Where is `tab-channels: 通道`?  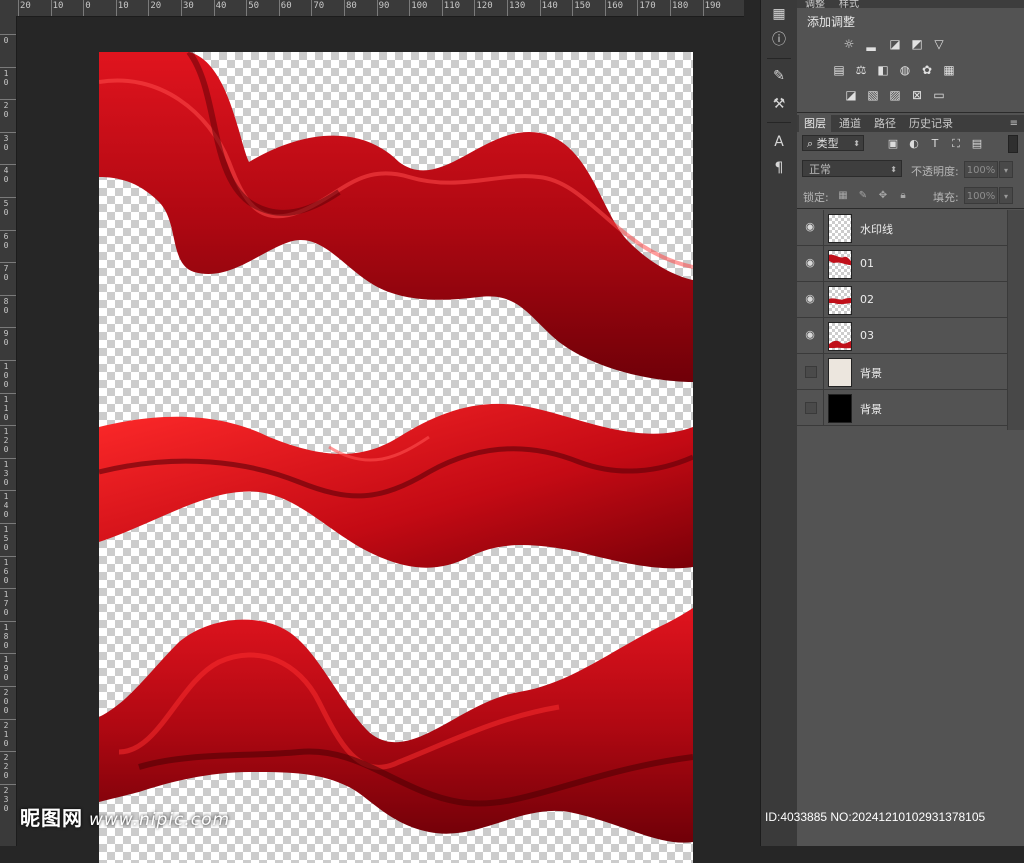
tab-channels: 通道 is located at coordinates (850, 123).